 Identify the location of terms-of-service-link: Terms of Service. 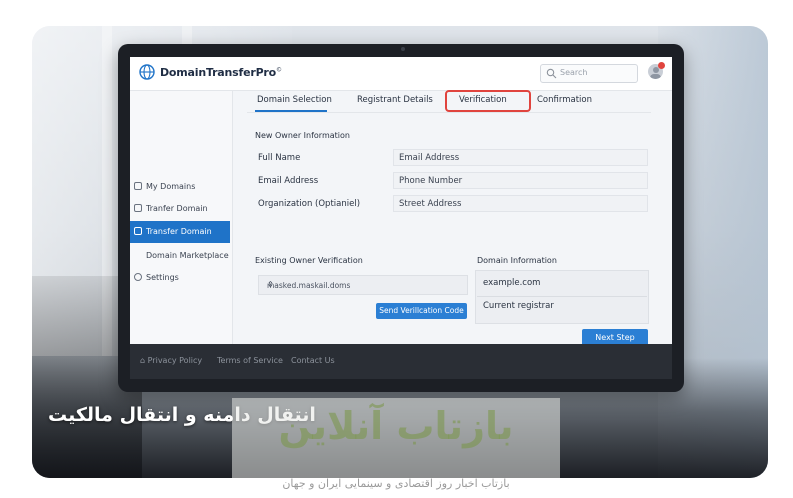
(250, 360).